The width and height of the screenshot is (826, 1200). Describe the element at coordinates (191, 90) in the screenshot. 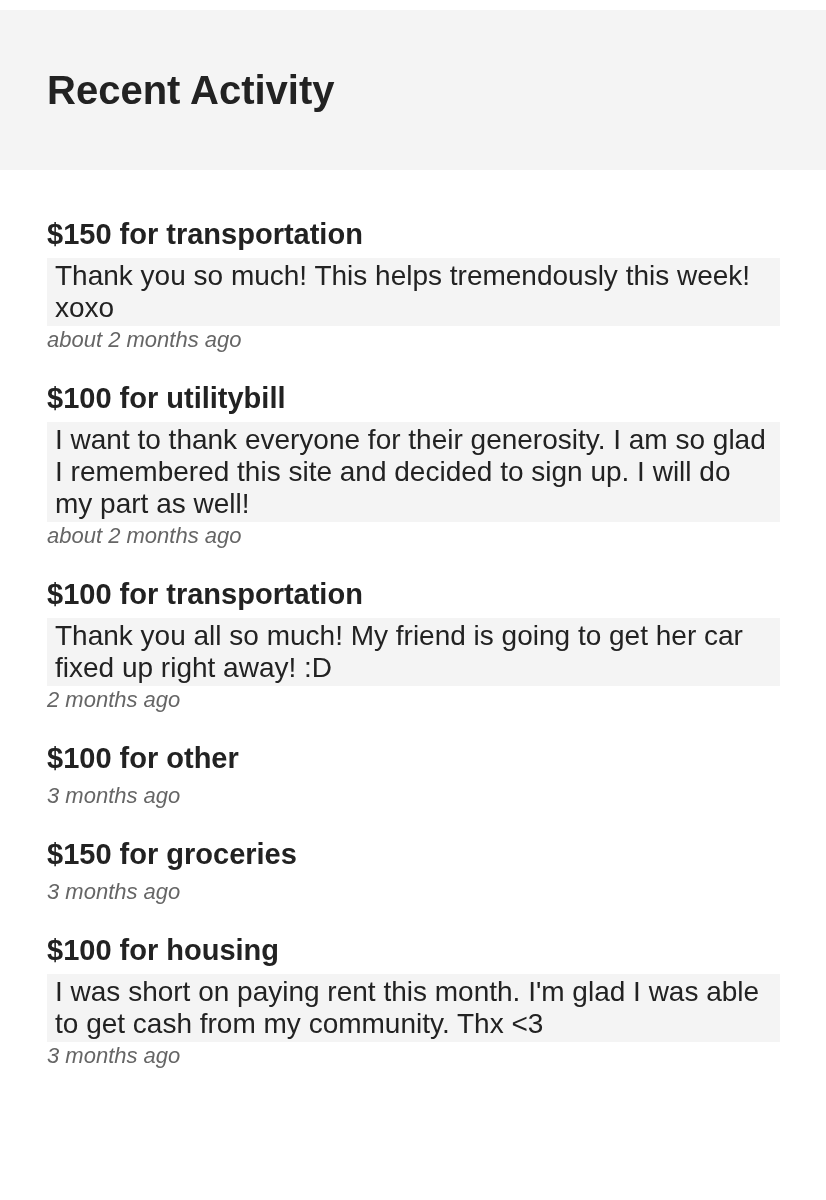

I see `page-title: Recent Activity` at that location.